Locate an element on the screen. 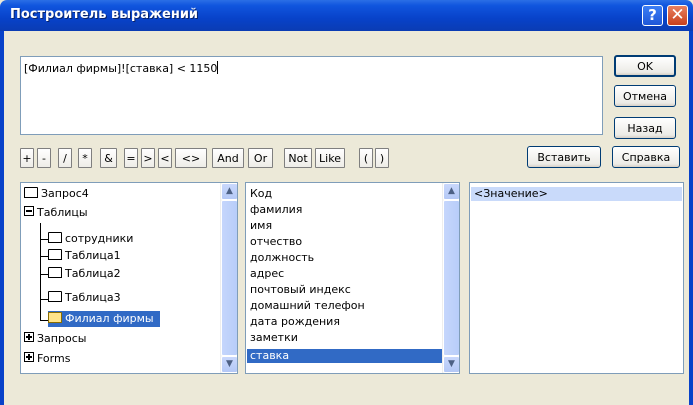  operator-and-button: And is located at coordinates (228, 158).